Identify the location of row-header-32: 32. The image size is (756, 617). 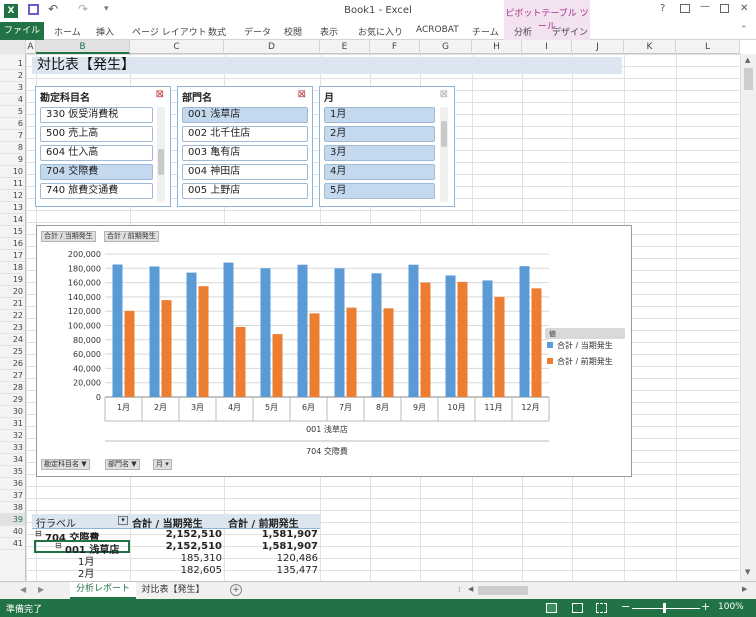
(12, 436).